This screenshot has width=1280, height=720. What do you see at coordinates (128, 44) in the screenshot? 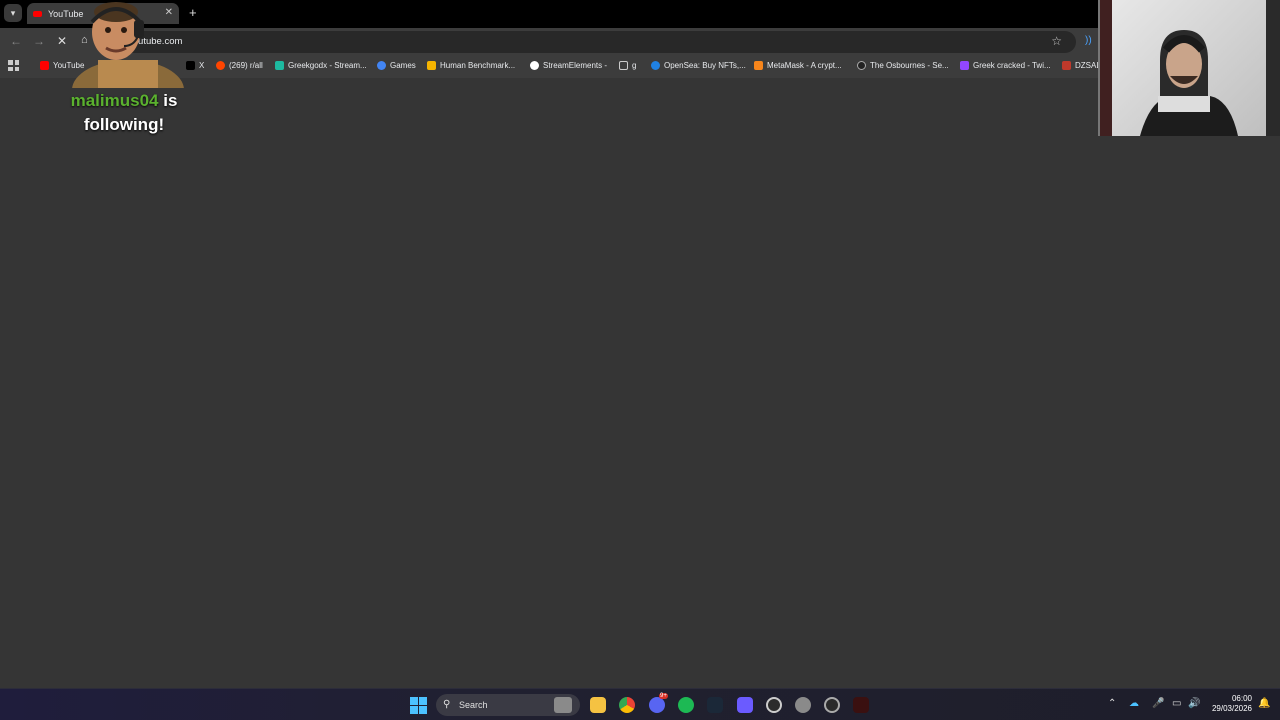
I see `follow-alert-character-image` at bounding box center [128, 44].